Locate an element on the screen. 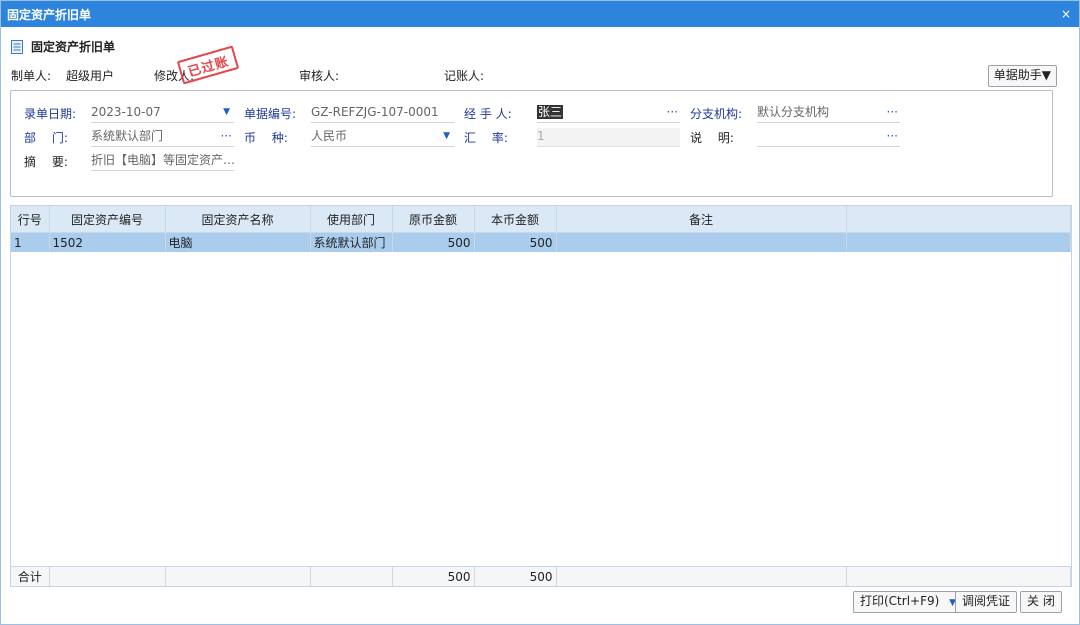 The image size is (1080, 625). date-label: 录单日期: is located at coordinates (50, 114).